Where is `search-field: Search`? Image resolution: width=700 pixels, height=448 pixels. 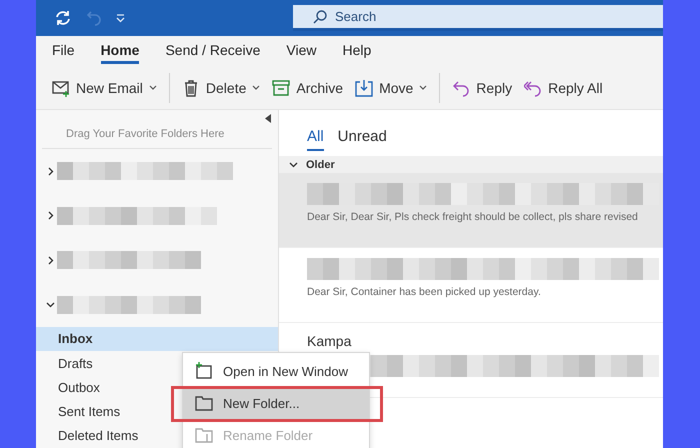 search-field: Search is located at coordinates (478, 18).